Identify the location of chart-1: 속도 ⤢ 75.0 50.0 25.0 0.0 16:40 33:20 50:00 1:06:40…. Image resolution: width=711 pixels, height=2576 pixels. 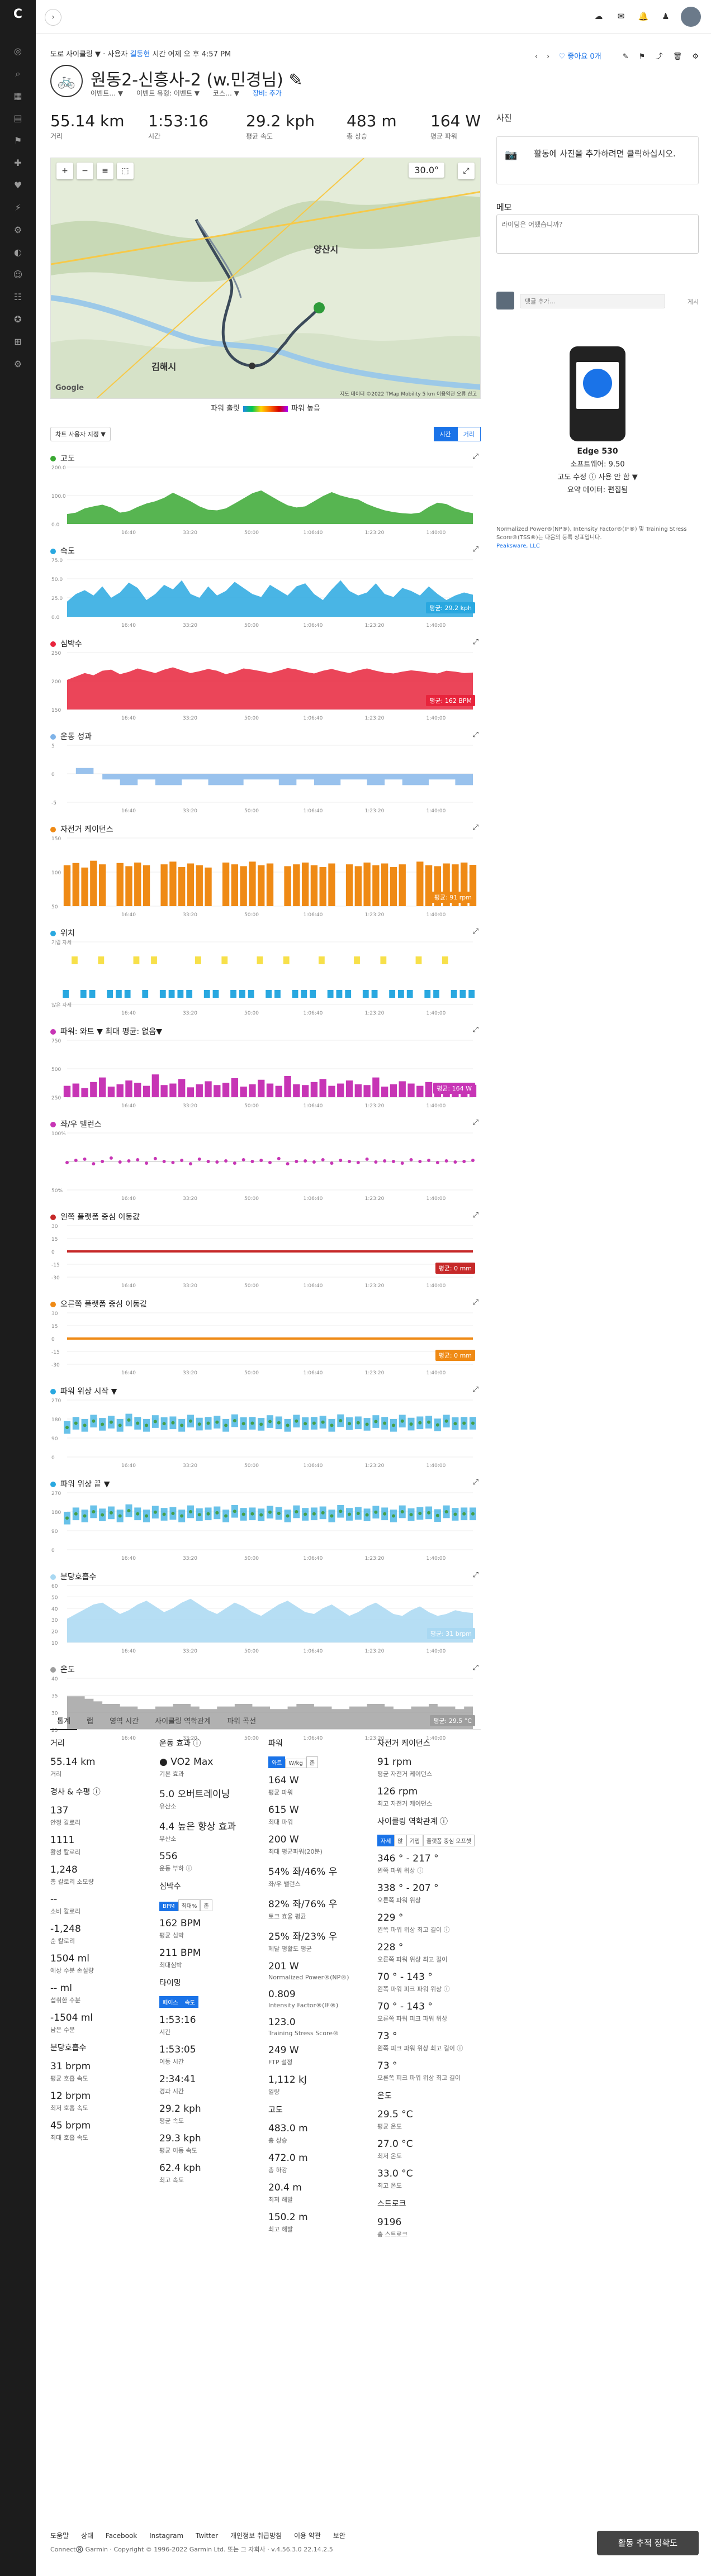
(265, 589).